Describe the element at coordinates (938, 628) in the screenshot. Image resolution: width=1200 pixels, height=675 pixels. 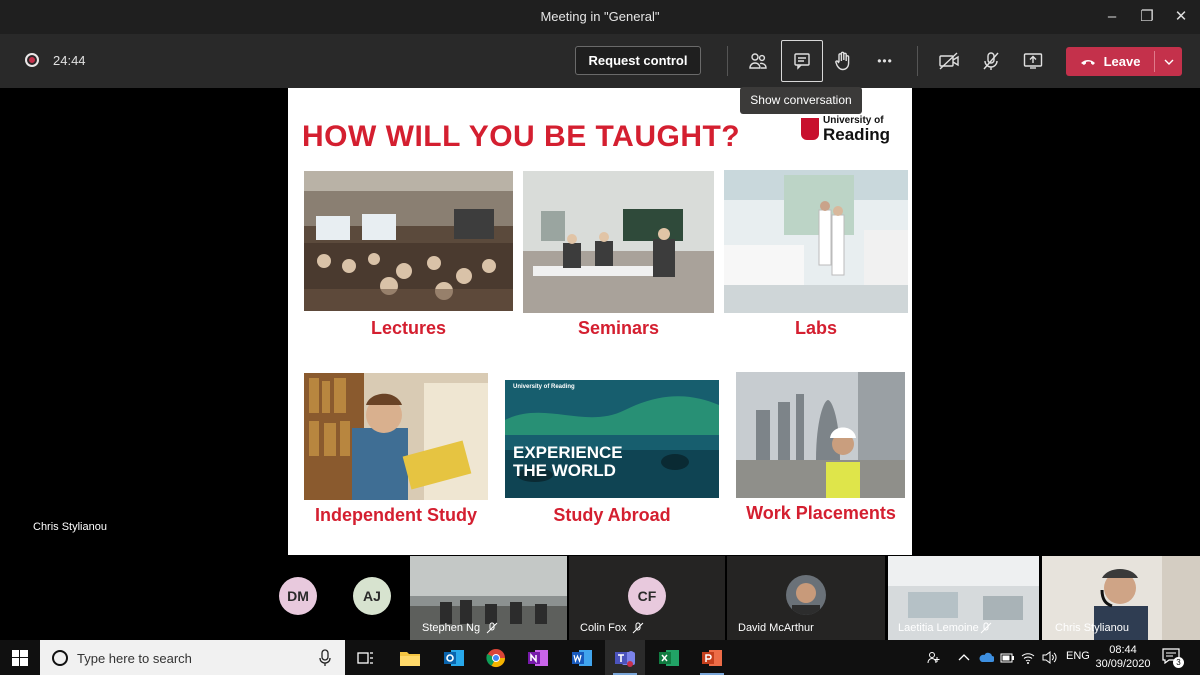
I see `participant-name: Laetitia Lemoine` at that location.